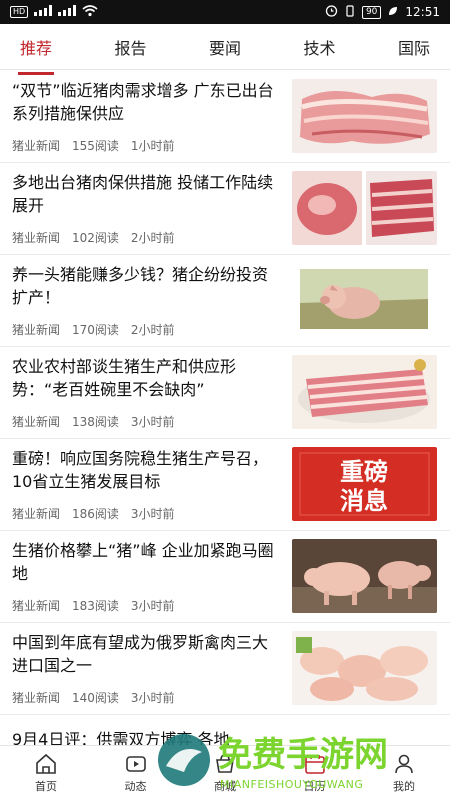  I want to click on pork-meat-image, so click(364, 208).